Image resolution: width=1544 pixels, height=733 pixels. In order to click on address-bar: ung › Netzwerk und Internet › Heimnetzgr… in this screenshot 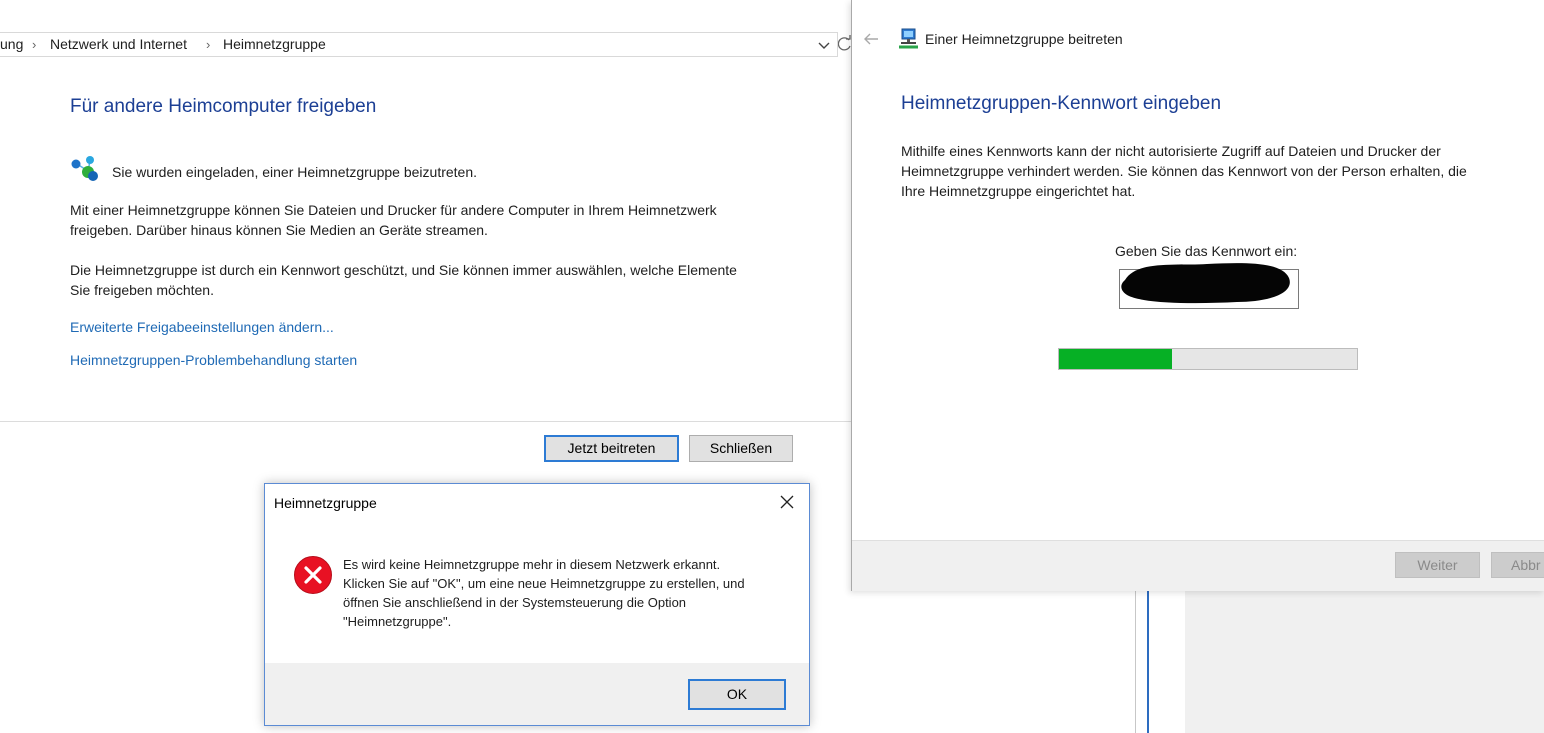, I will do `click(419, 44)`.